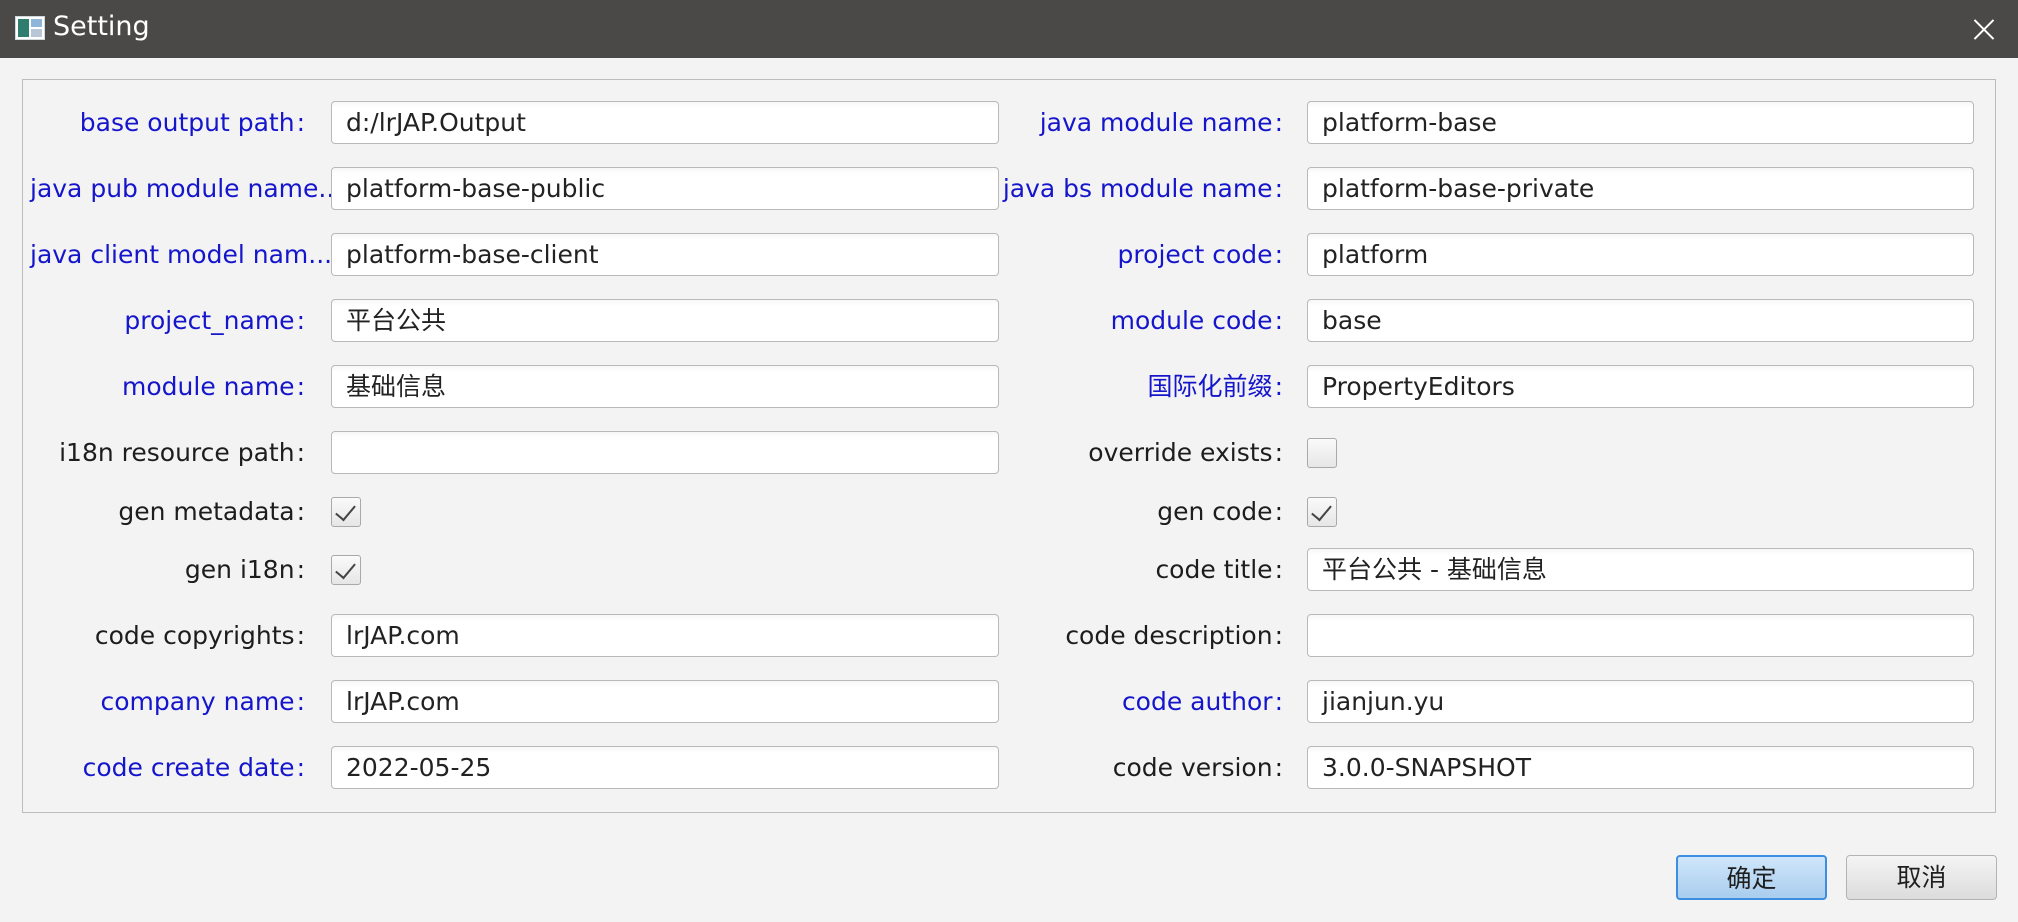 Image resolution: width=2018 pixels, height=922 pixels. I want to click on java-pub-module-name-field: platform-base-public, so click(665, 188).